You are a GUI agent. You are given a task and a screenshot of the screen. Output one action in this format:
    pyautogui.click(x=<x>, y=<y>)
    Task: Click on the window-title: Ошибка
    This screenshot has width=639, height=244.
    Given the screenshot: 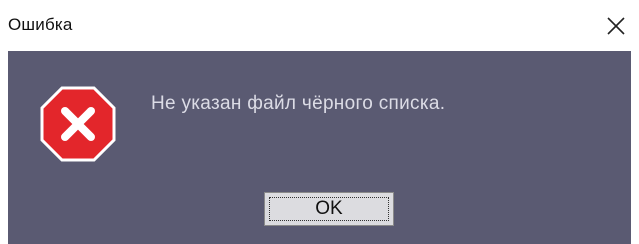 What is the action you would take?
    pyautogui.click(x=40, y=24)
    